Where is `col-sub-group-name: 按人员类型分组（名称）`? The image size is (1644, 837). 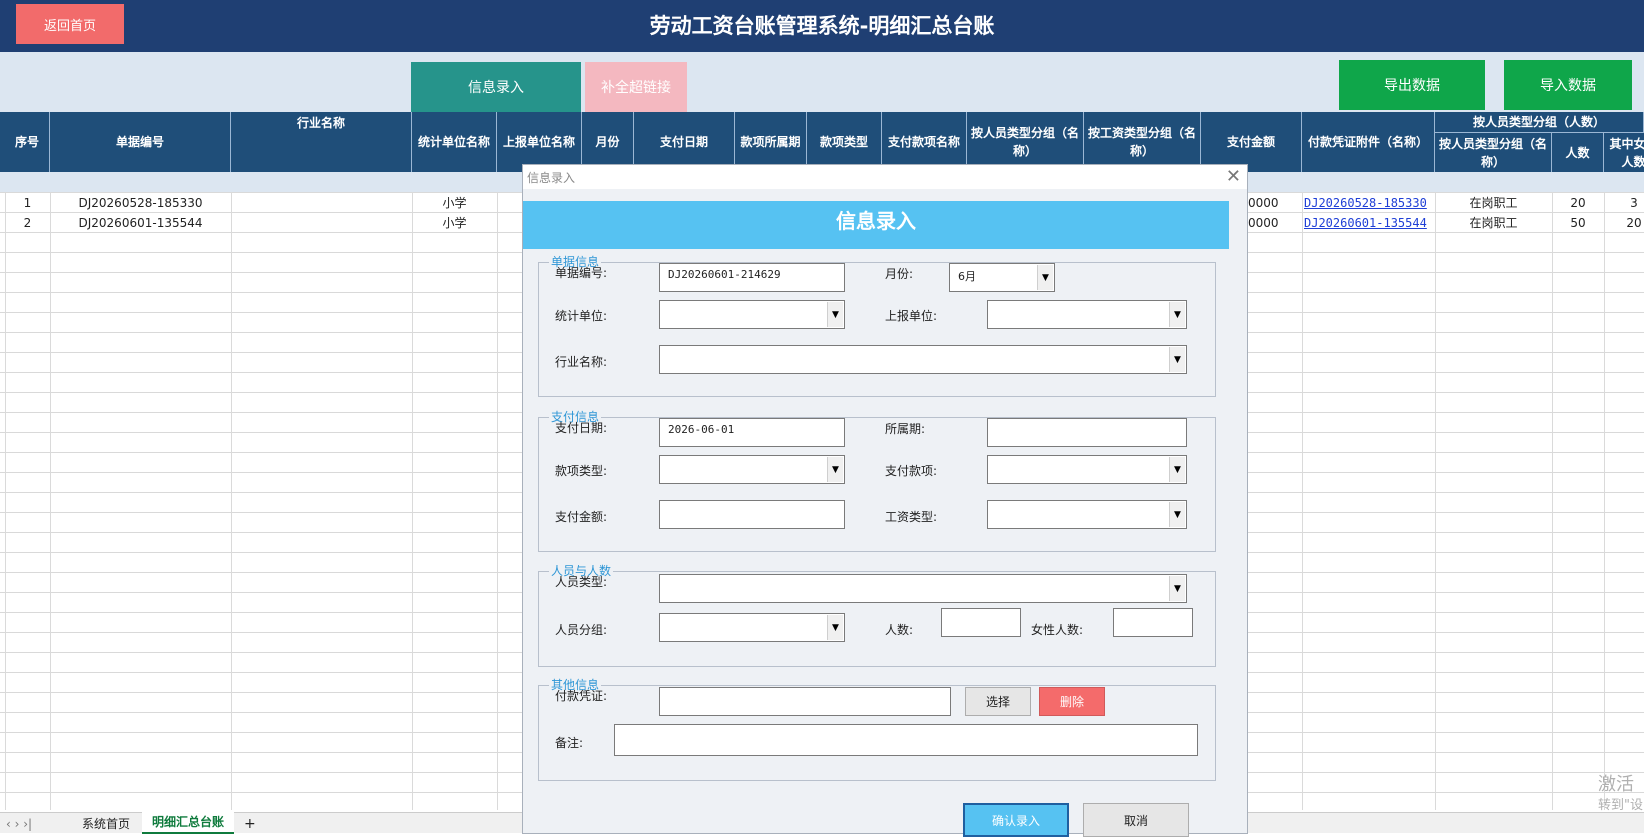
col-sub-group-name: 按人员类型分组（名称） is located at coordinates (1493, 152).